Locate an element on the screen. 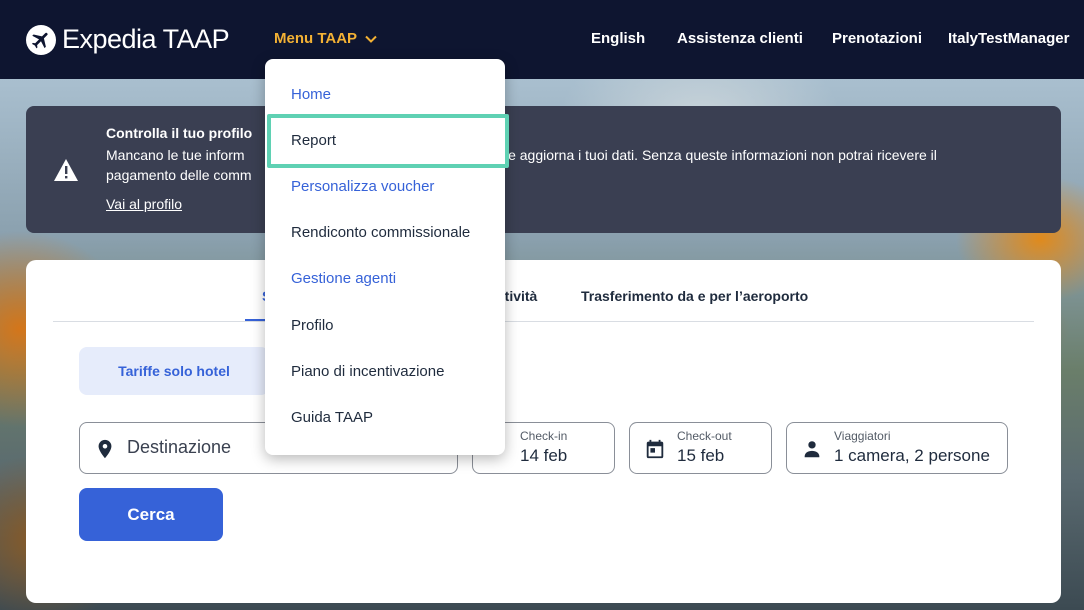 The height and width of the screenshot is (610, 1084). travelers-field: Viaggiatori 1 camera, 2 persone is located at coordinates (897, 448).